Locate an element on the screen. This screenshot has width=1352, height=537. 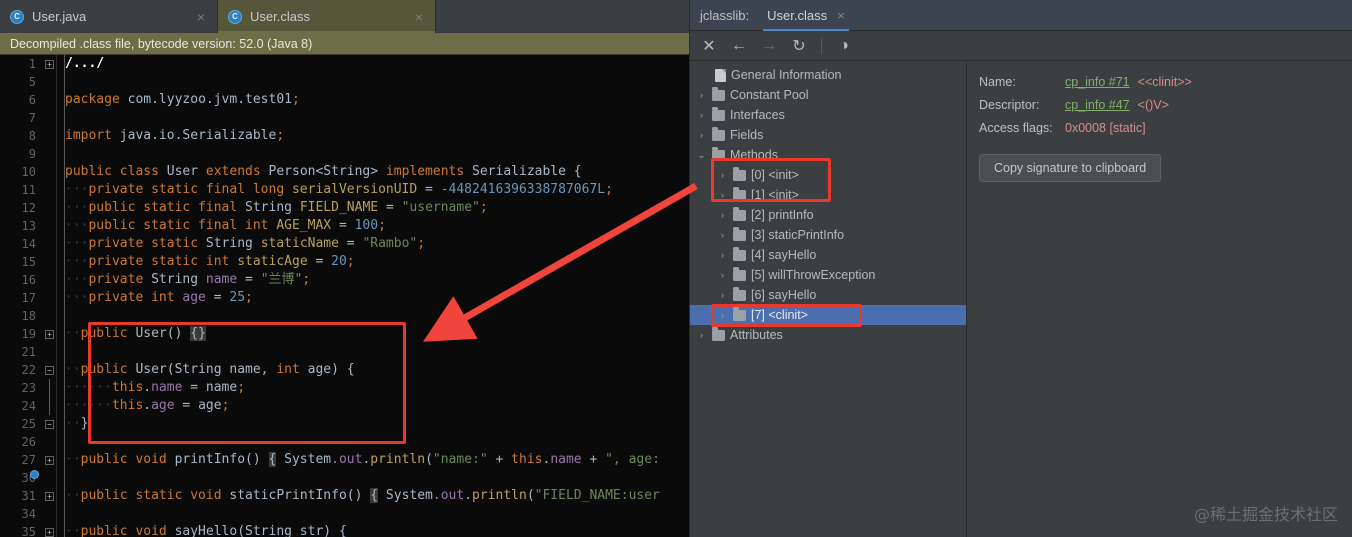
jclasslib-toolbar: ✕ ← → ↻ ◑ is located at coordinates (1021, 46).